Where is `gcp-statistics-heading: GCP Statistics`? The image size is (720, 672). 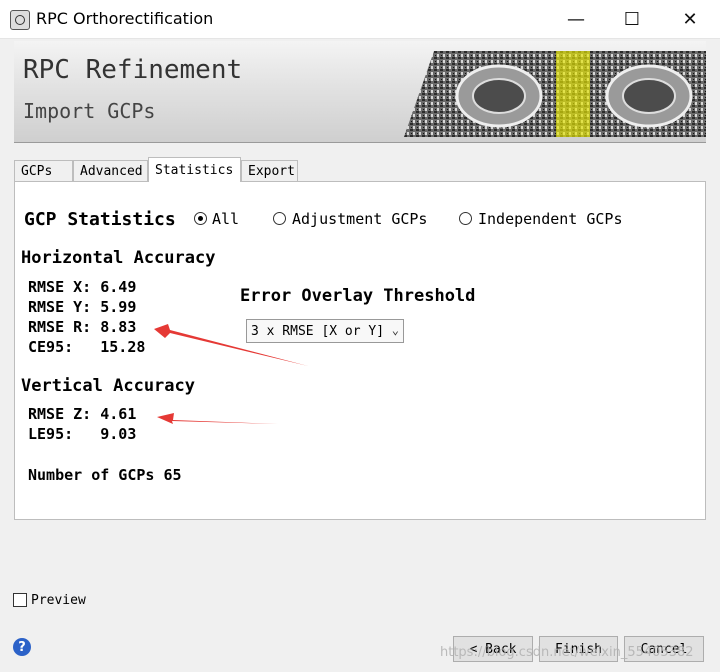 gcp-statistics-heading: GCP Statistics is located at coordinates (100, 219).